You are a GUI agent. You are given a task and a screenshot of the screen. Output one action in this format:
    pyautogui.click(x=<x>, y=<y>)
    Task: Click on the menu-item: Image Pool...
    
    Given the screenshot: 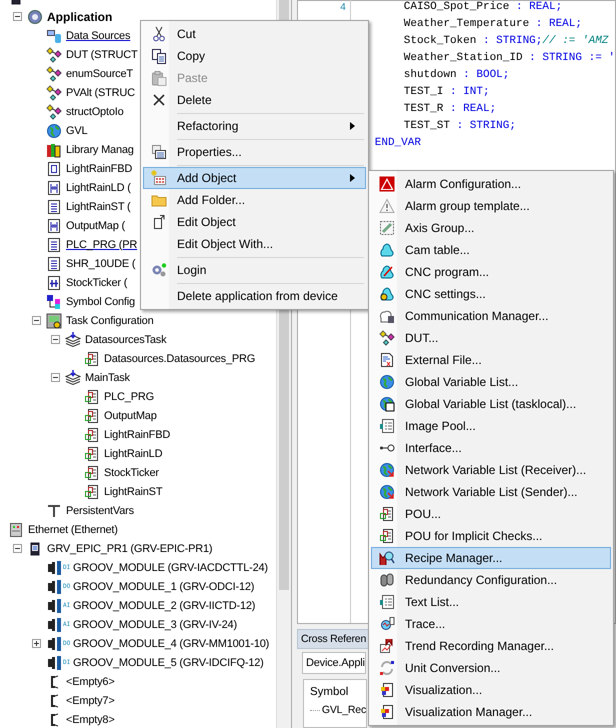 What is the action you would take?
    pyautogui.click(x=491, y=426)
    